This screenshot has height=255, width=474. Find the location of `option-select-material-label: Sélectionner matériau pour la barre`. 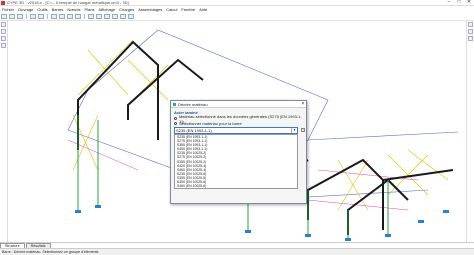

option-select-material-label: Sélectionner matériau pour la barre is located at coordinates (210, 123).